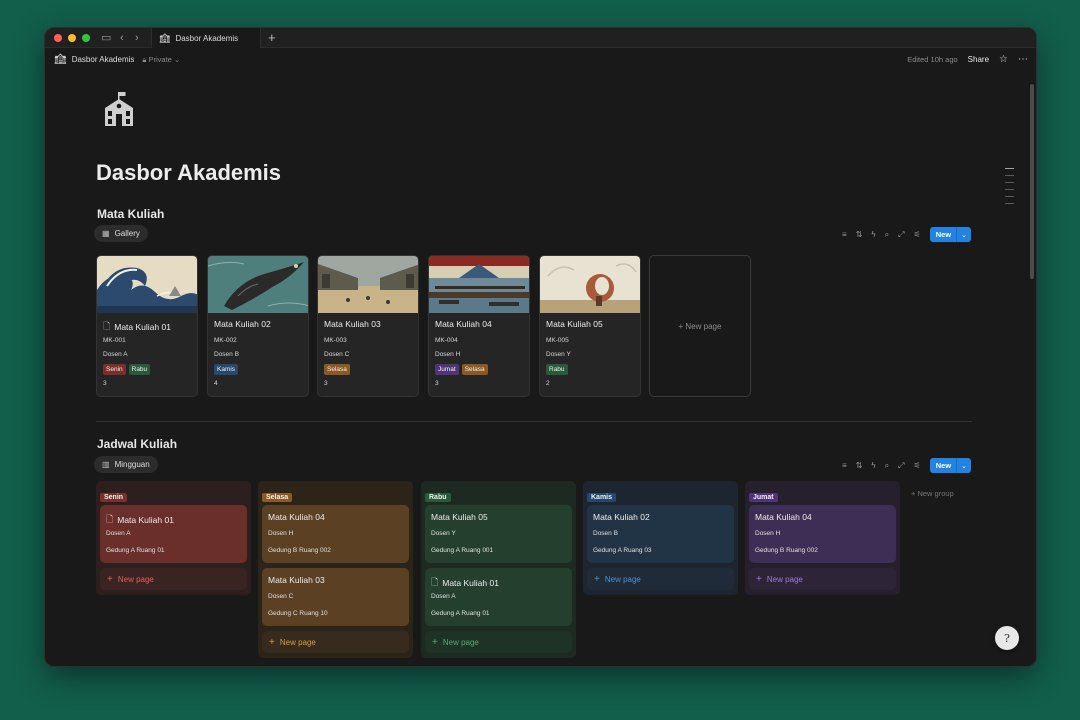  What do you see at coordinates (763, 497) in the screenshot?
I see `column-label: Jumat` at bounding box center [763, 497].